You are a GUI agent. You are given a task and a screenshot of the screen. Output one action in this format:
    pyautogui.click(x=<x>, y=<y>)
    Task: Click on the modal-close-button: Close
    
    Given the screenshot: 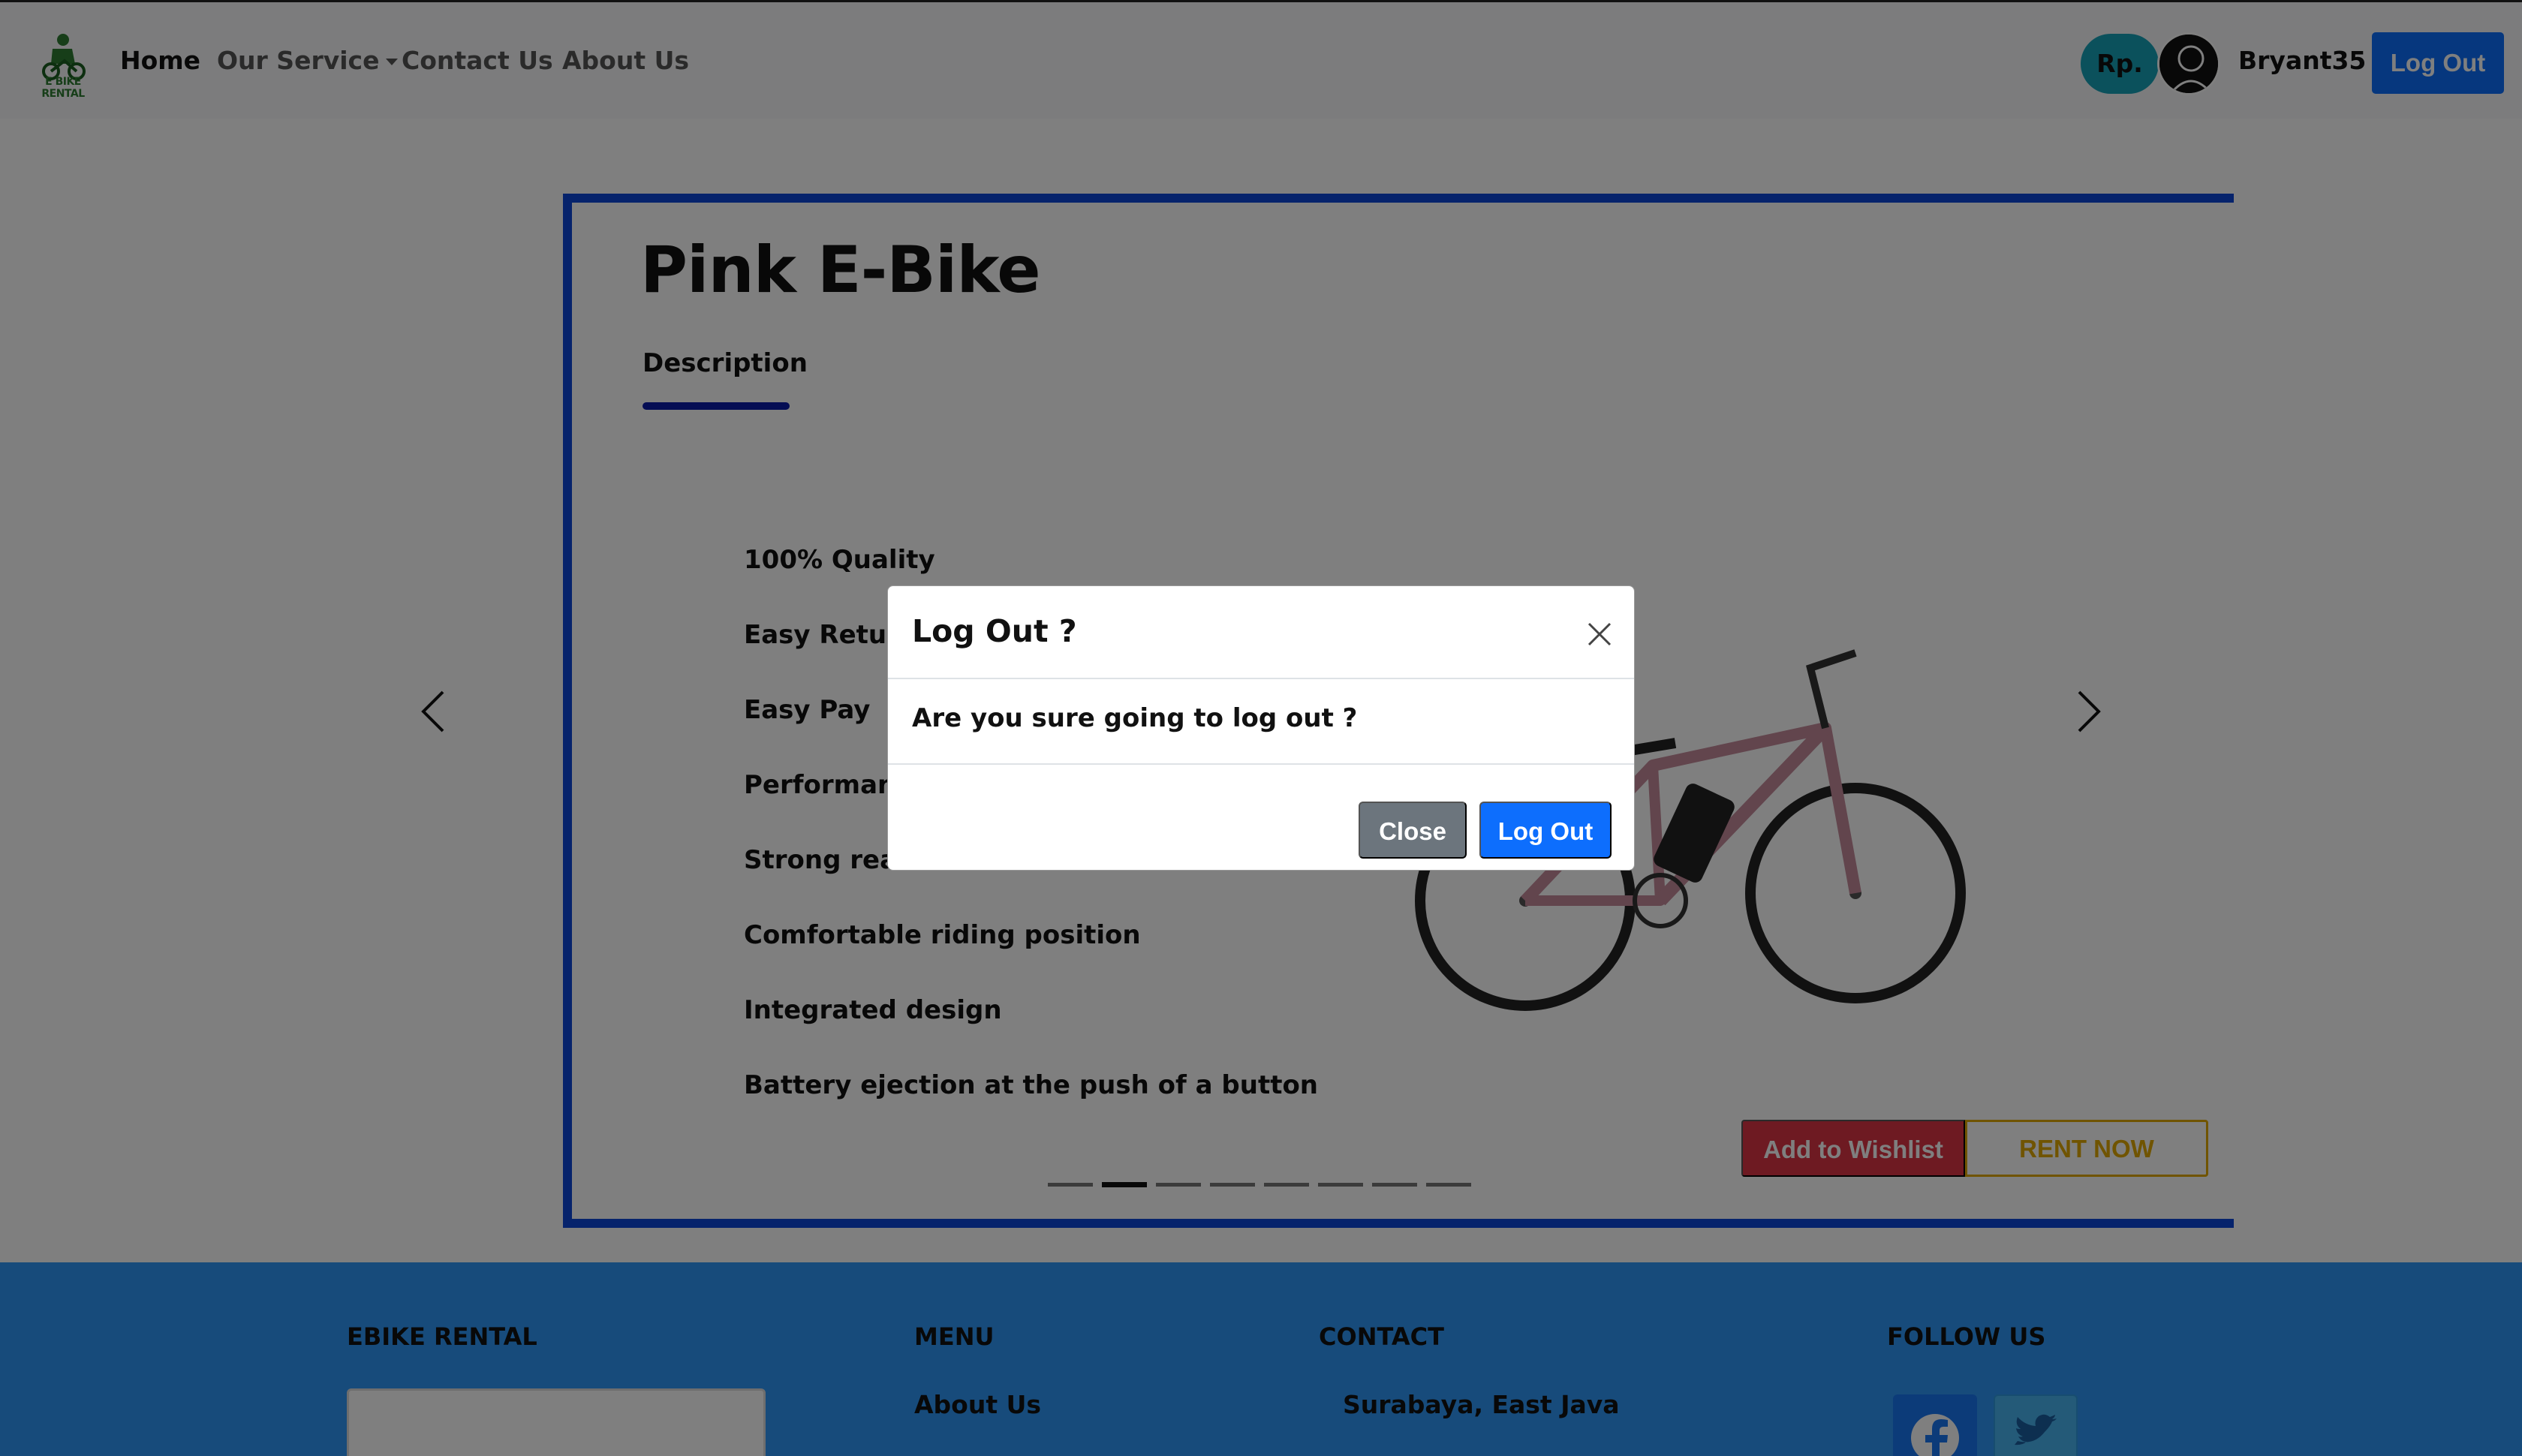 What is the action you would take?
    pyautogui.click(x=1413, y=830)
    